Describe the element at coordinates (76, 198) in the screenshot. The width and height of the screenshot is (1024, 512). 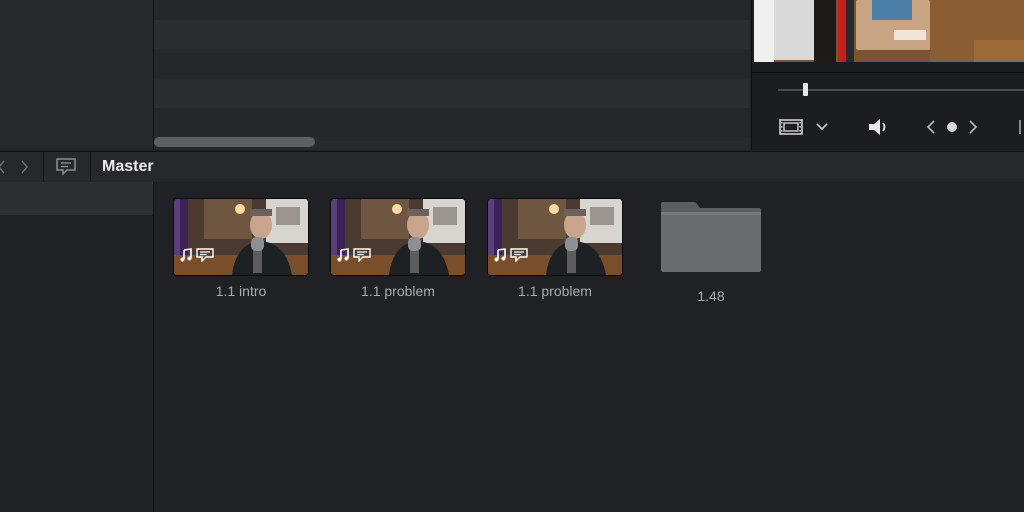
I see `bin-list-selected-row` at that location.